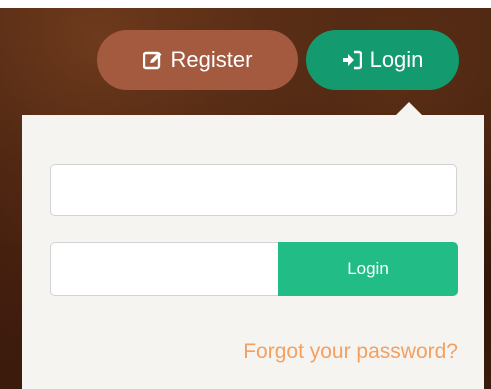 The width and height of the screenshot is (491, 389). What do you see at coordinates (352, 60) in the screenshot?
I see `sign-in-icon` at bounding box center [352, 60].